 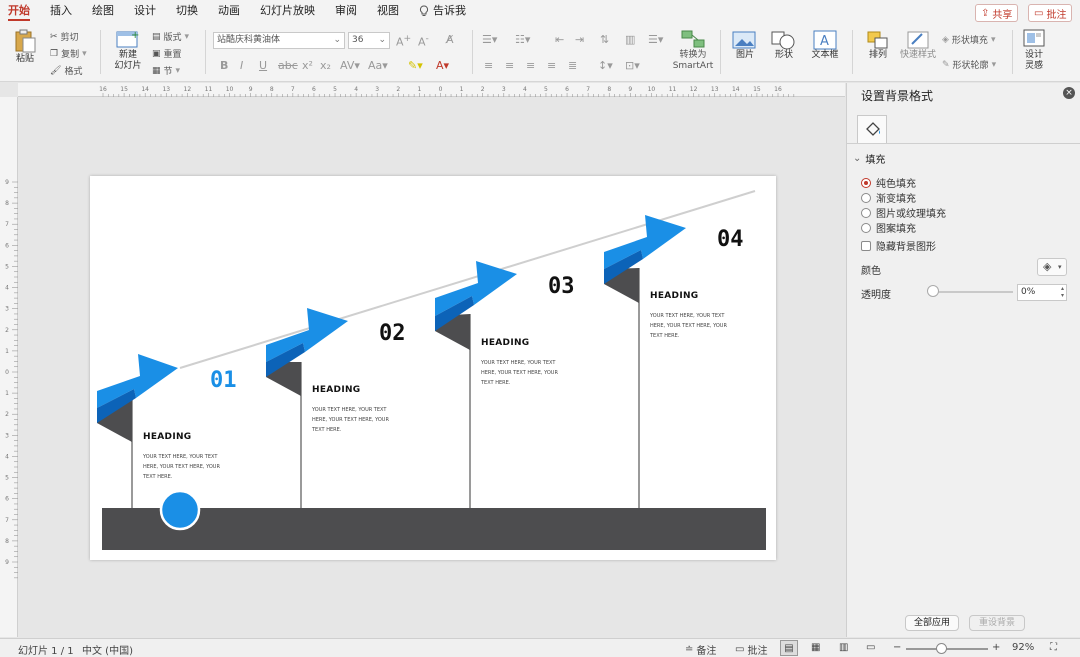 I want to click on zoom-out-icon: −, so click(x=897, y=647).